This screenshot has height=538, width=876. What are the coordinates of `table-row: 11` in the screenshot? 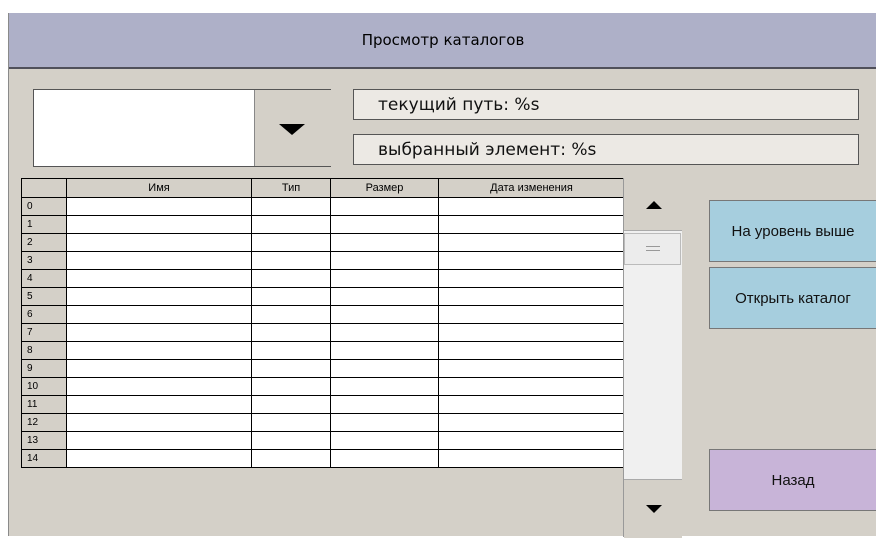 It's located at (323, 404).